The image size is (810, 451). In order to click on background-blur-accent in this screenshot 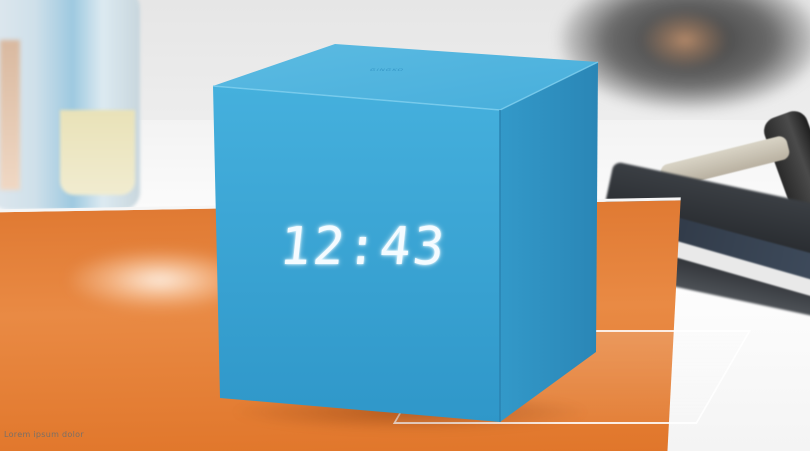, I will do `click(685, 40)`.